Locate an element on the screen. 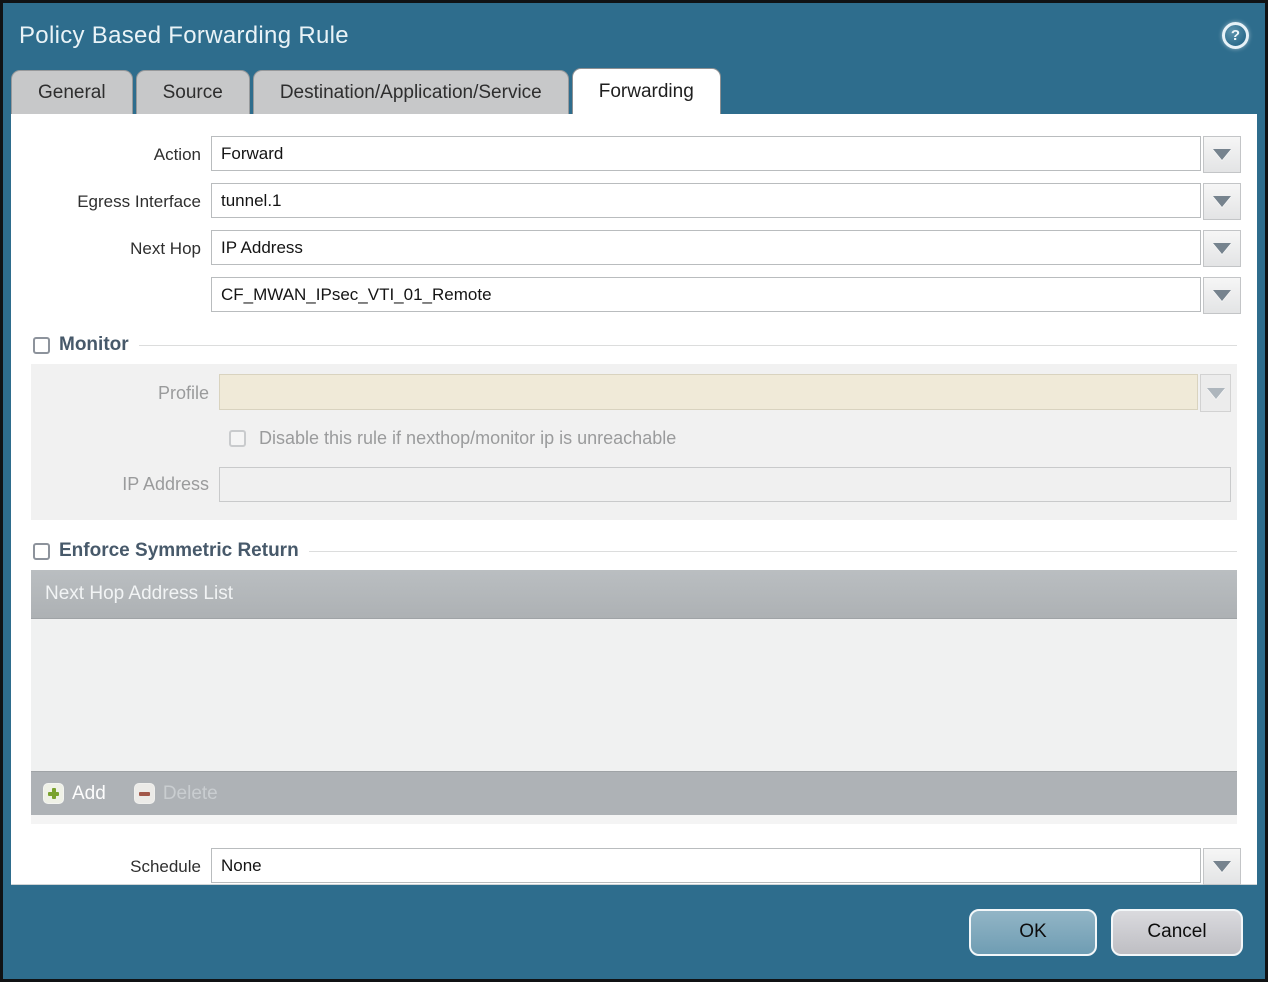  monitor-ip-address-row: IP Address is located at coordinates (634, 484).